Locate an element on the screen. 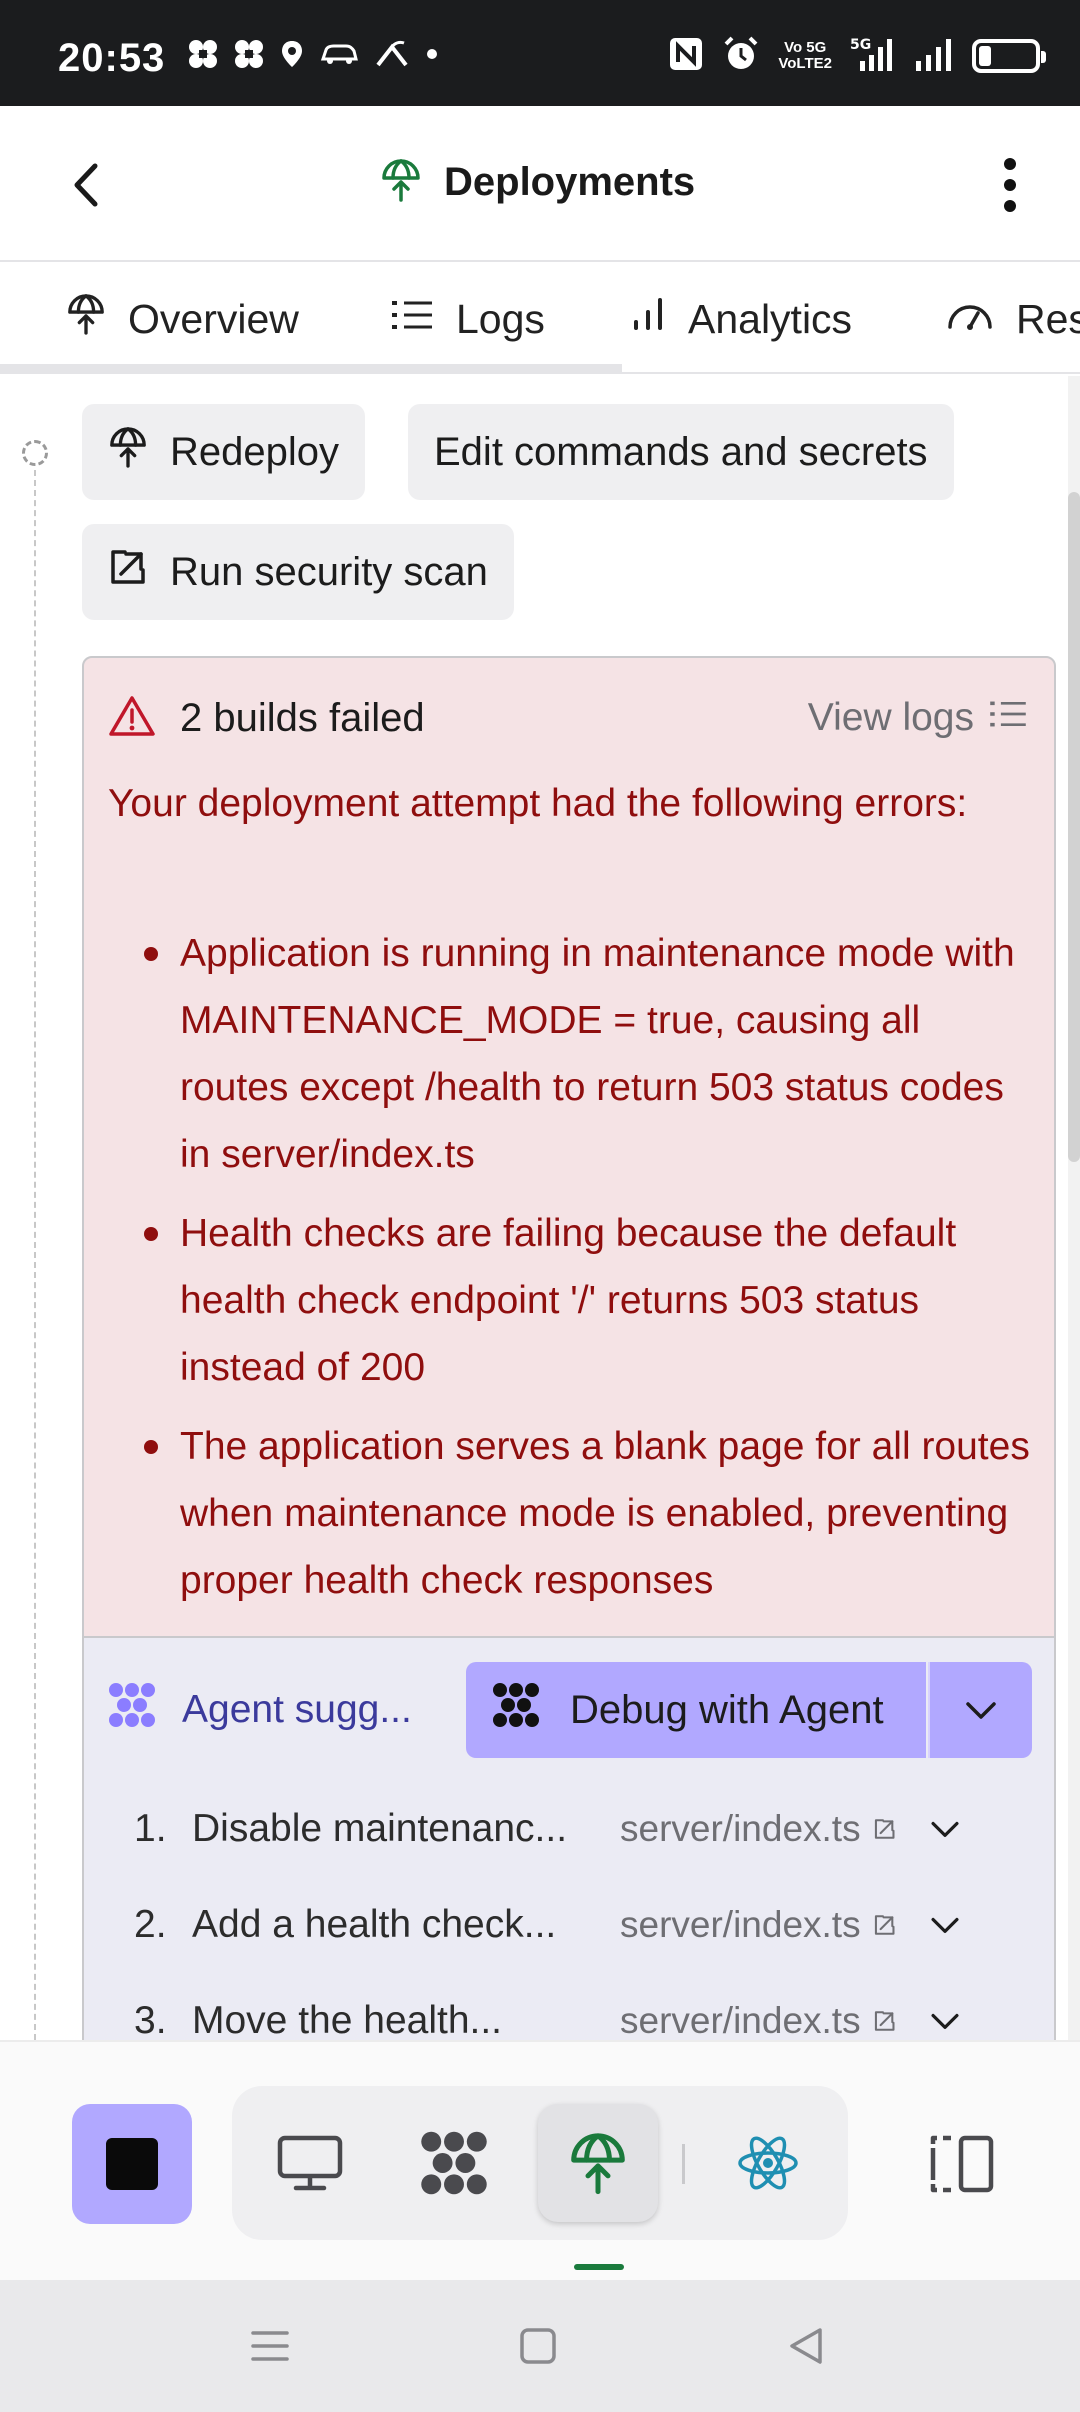  tool-switcher is located at coordinates (540, 2163).